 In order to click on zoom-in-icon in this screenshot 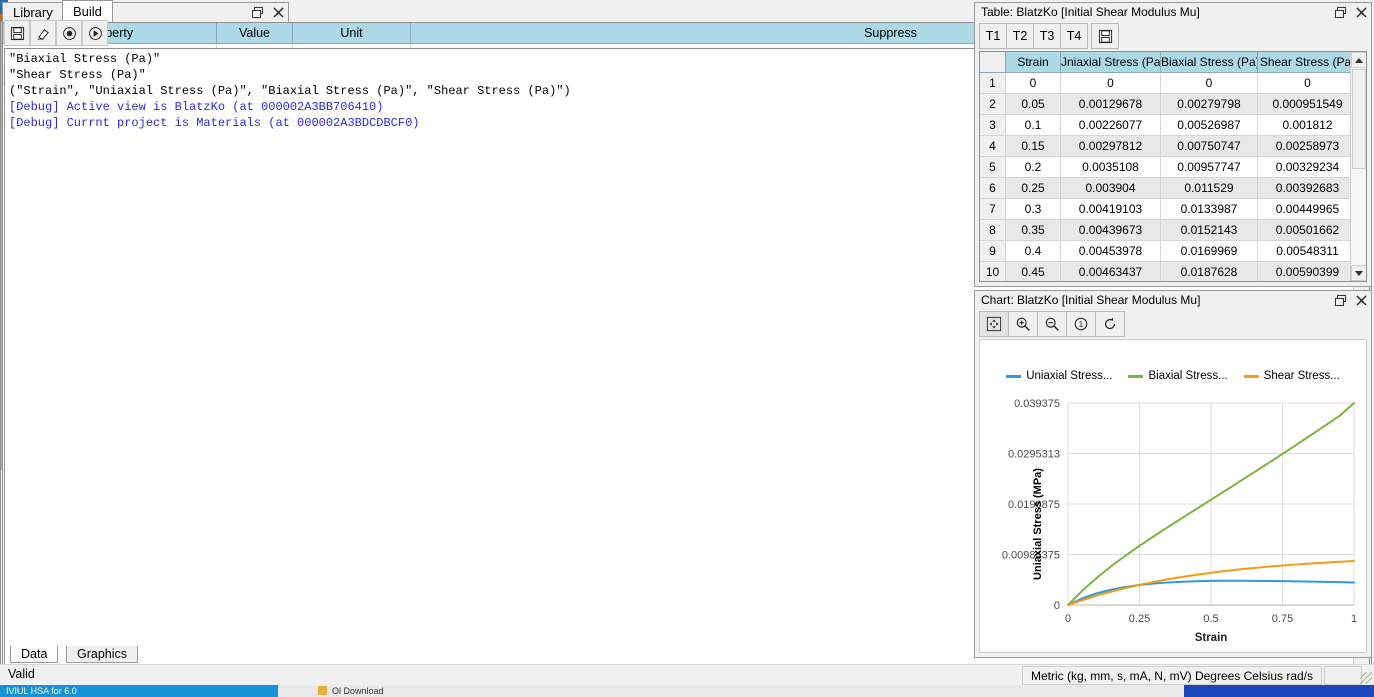, I will do `click(1023, 324)`.